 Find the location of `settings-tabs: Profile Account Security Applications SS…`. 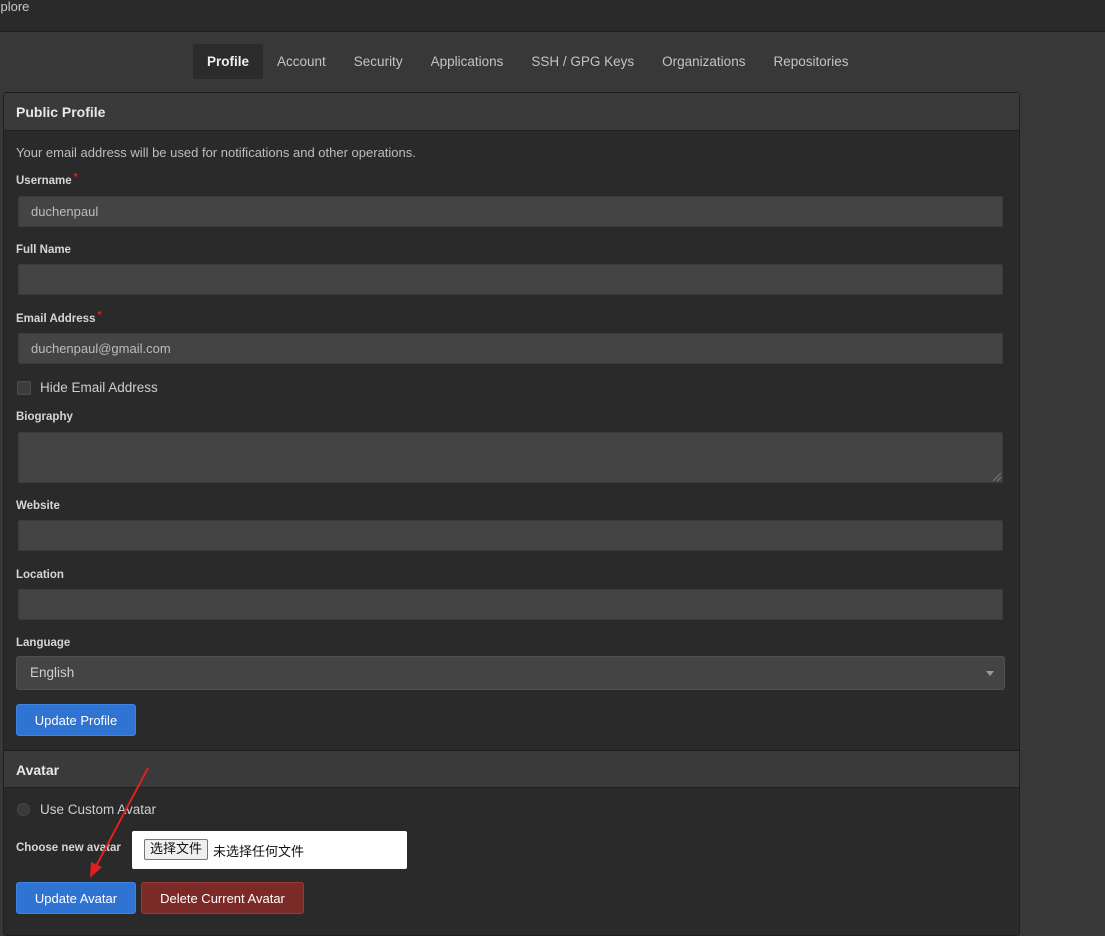

settings-tabs: Profile Account Security Applications SS… is located at coordinates (528, 62).